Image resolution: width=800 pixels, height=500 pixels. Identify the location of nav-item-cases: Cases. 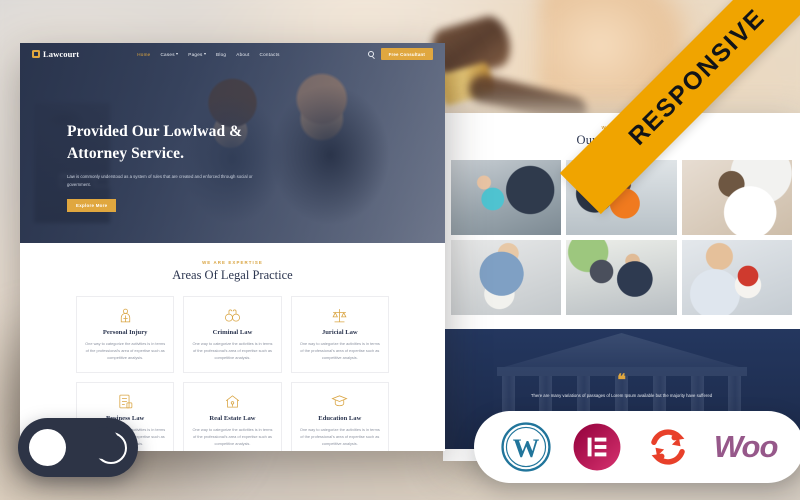
(169, 54).